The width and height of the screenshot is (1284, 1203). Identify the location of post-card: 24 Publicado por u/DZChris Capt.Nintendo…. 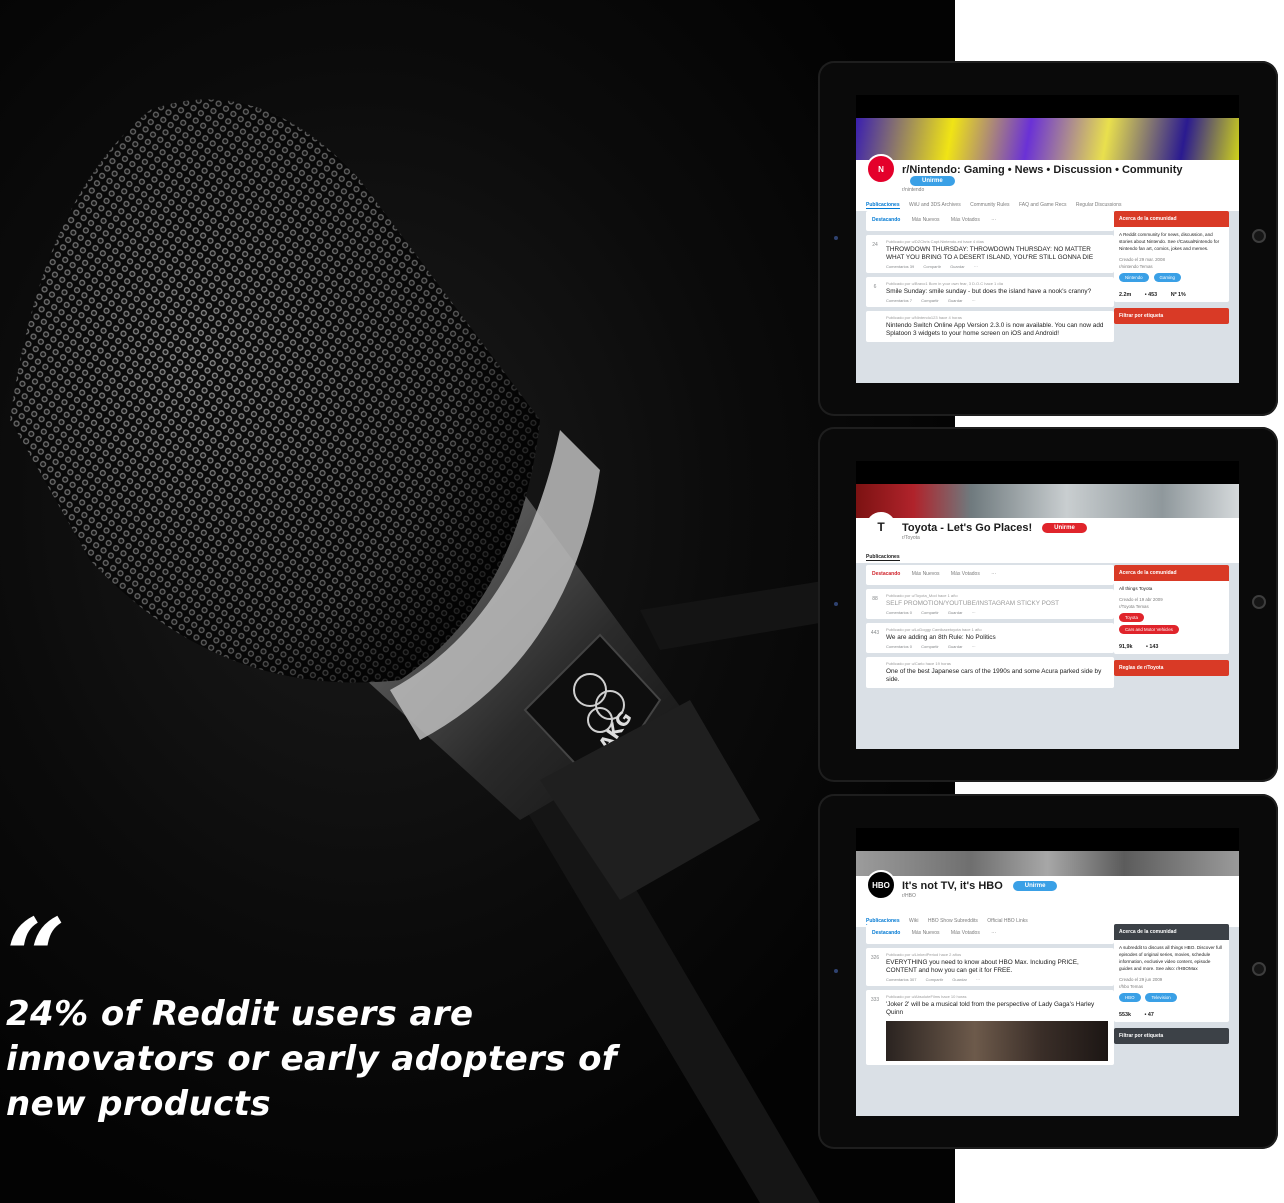
(990, 254).